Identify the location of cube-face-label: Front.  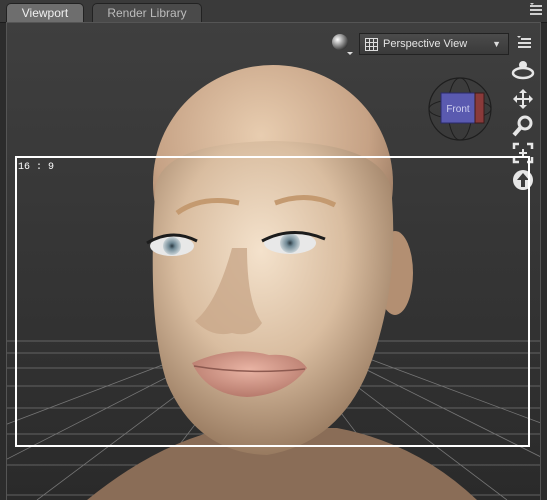
(458, 109).